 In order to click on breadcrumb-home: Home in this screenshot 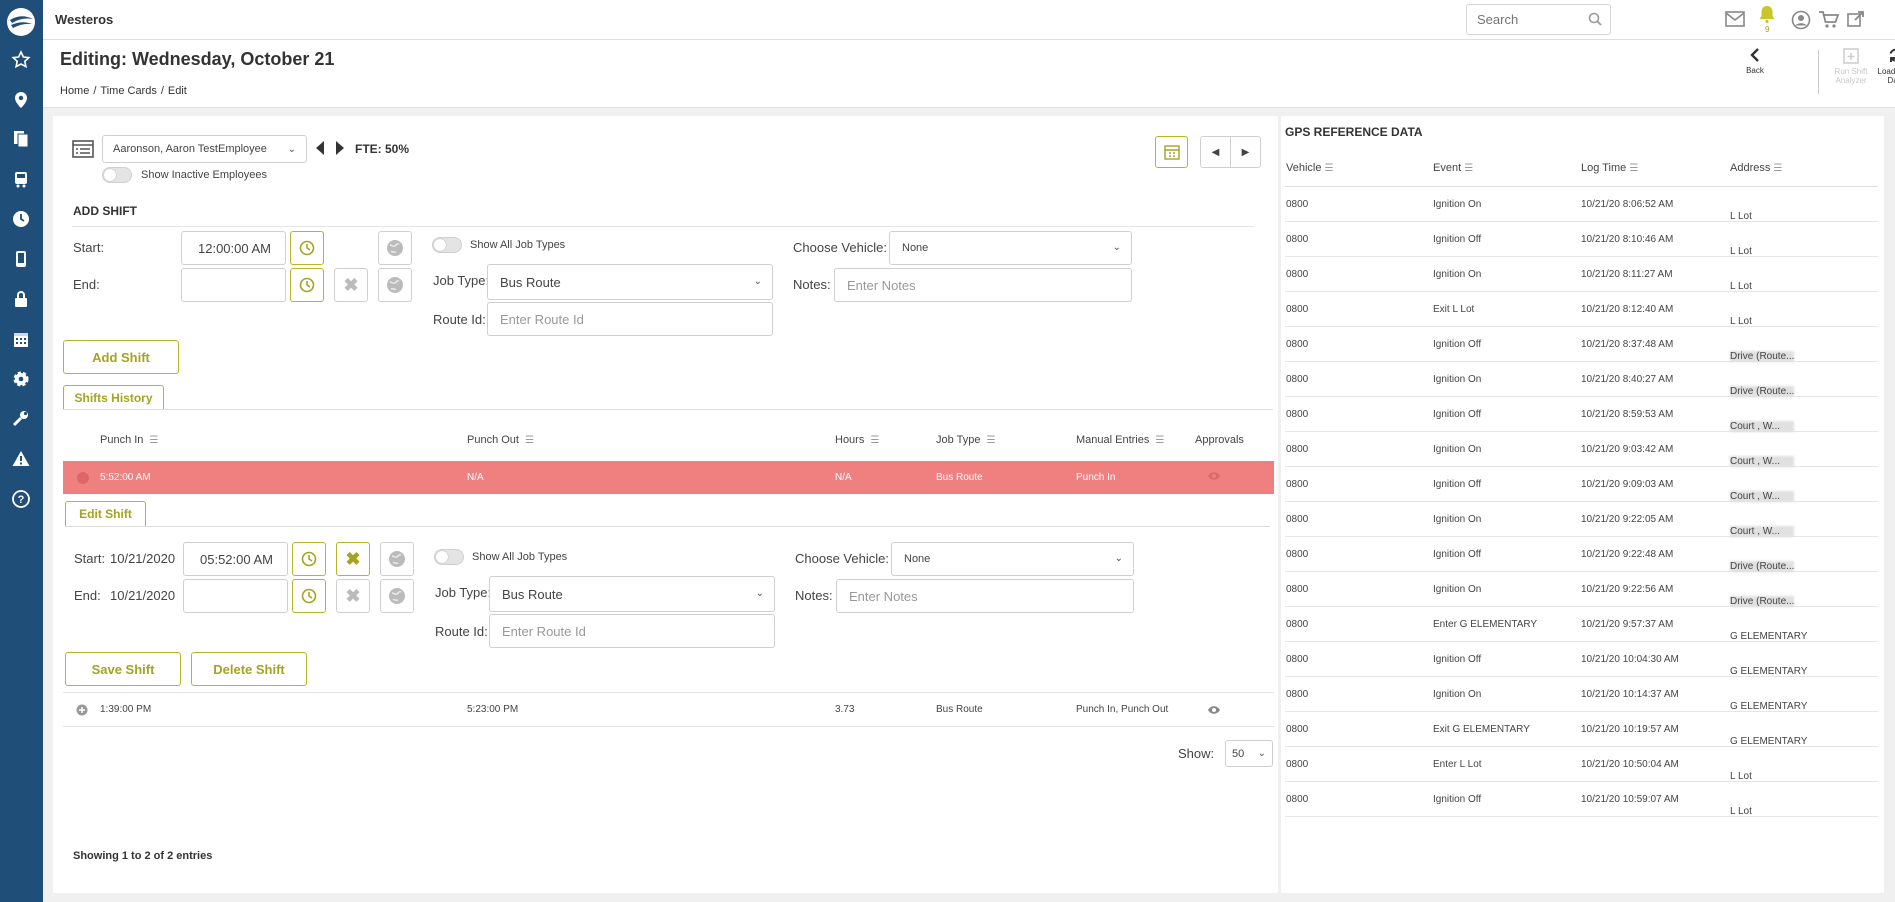, I will do `click(74, 91)`.